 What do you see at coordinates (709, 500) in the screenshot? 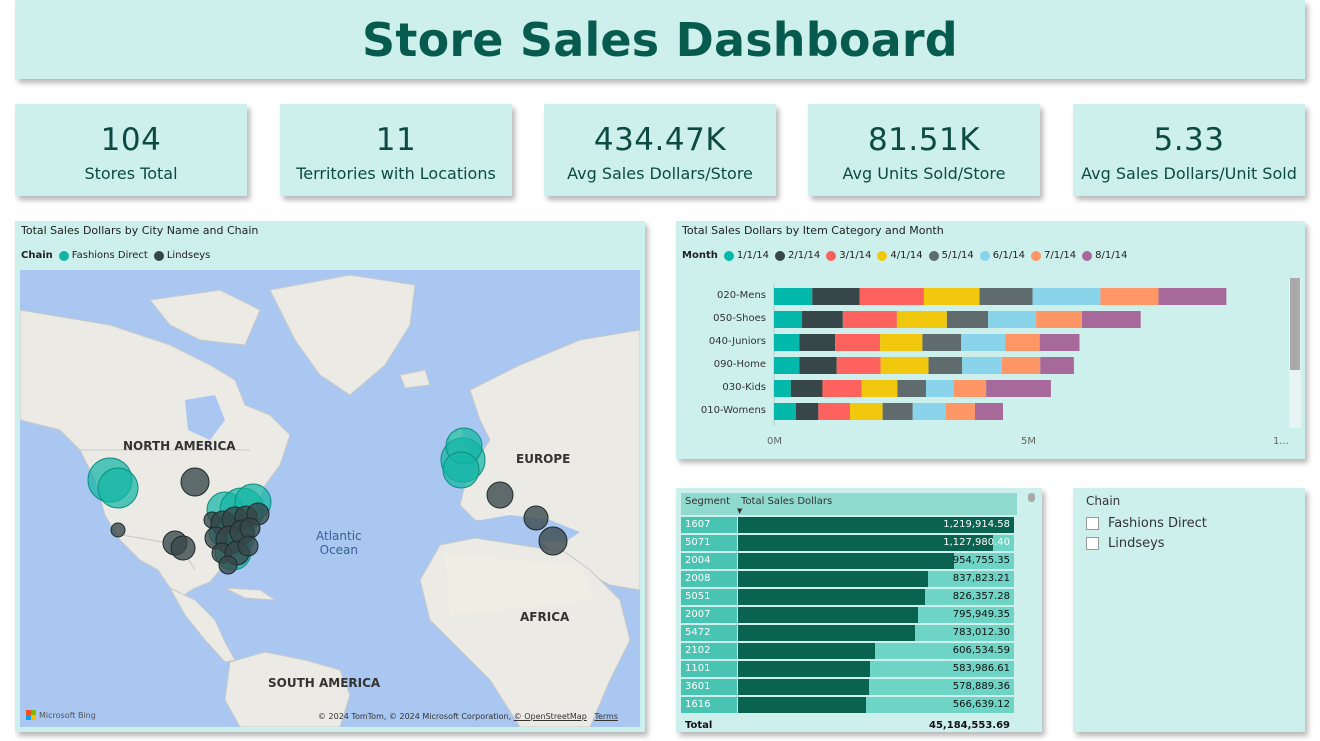
I see `header-segment: Segment` at bounding box center [709, 500].